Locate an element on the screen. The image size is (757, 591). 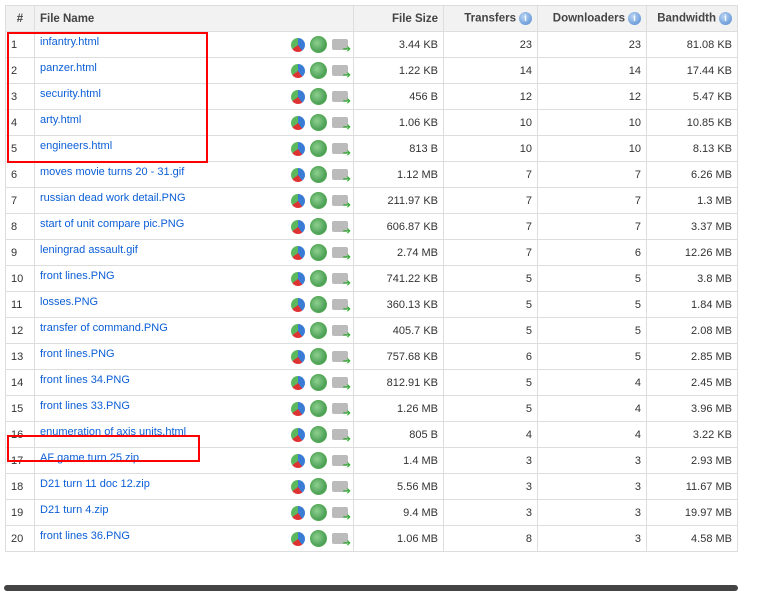
header-file-name: File Name is located at coordinates (194, 18).